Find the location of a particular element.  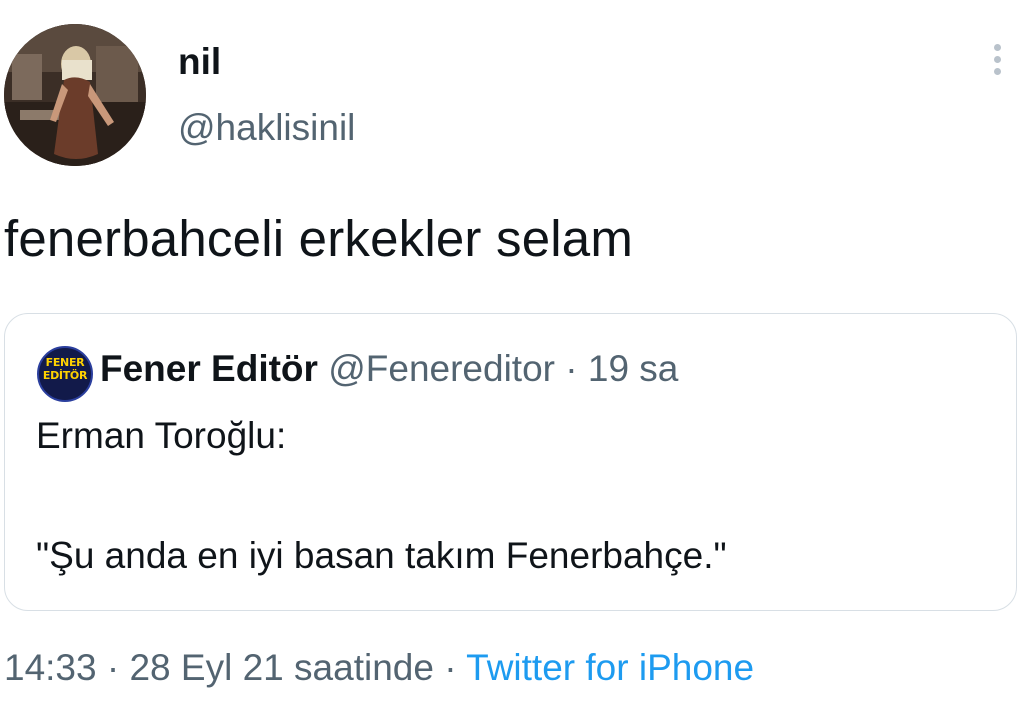

more-vertical-icon is located at coordinates (997, 64).